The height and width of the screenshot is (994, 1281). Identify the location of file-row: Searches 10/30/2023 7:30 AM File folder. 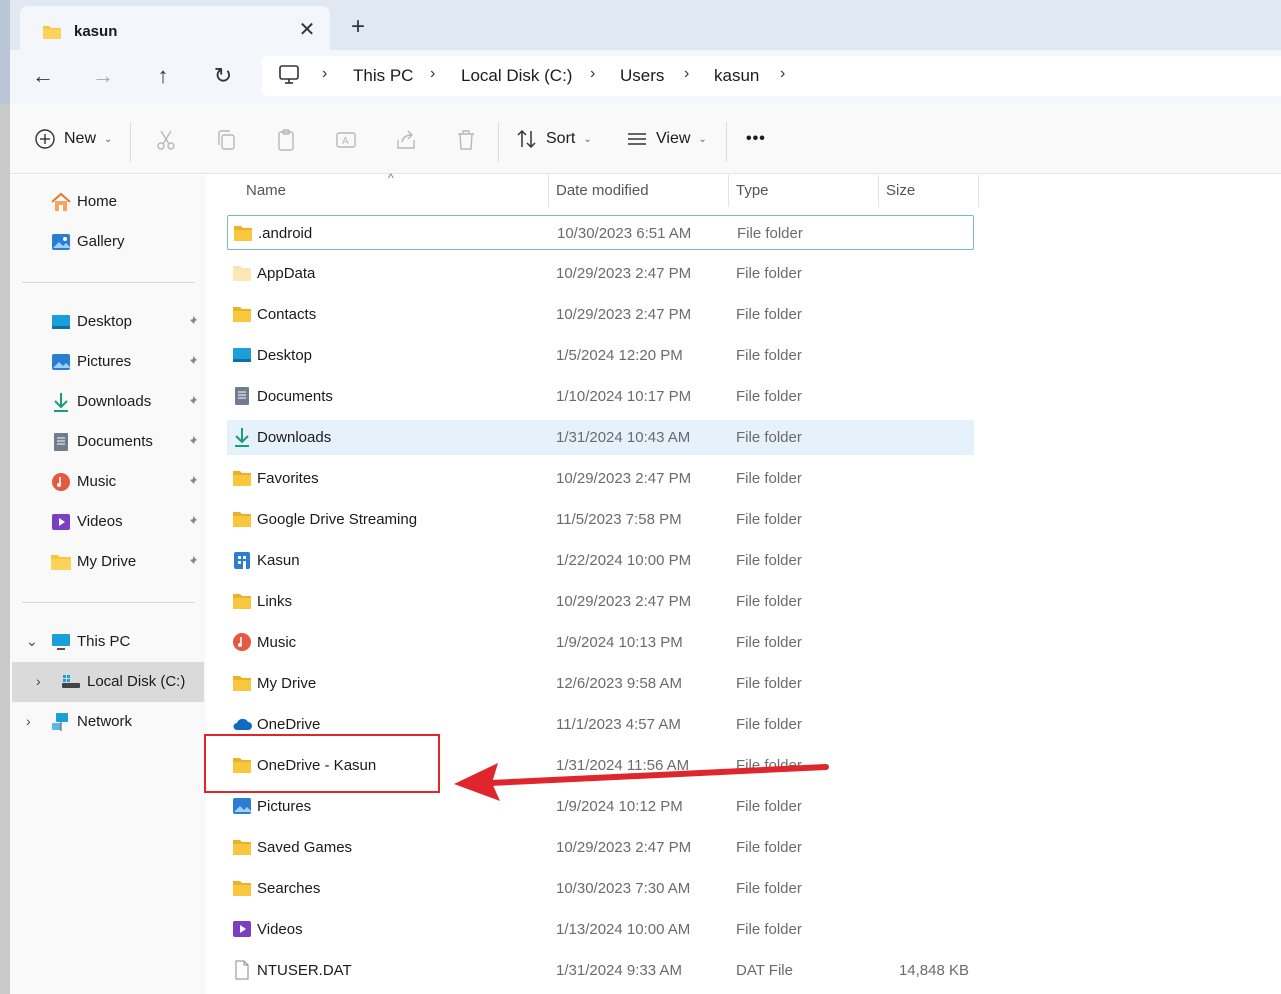
(600, 888).